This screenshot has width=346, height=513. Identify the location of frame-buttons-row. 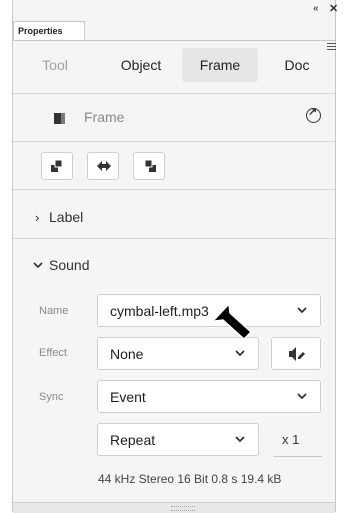
(174, 165).